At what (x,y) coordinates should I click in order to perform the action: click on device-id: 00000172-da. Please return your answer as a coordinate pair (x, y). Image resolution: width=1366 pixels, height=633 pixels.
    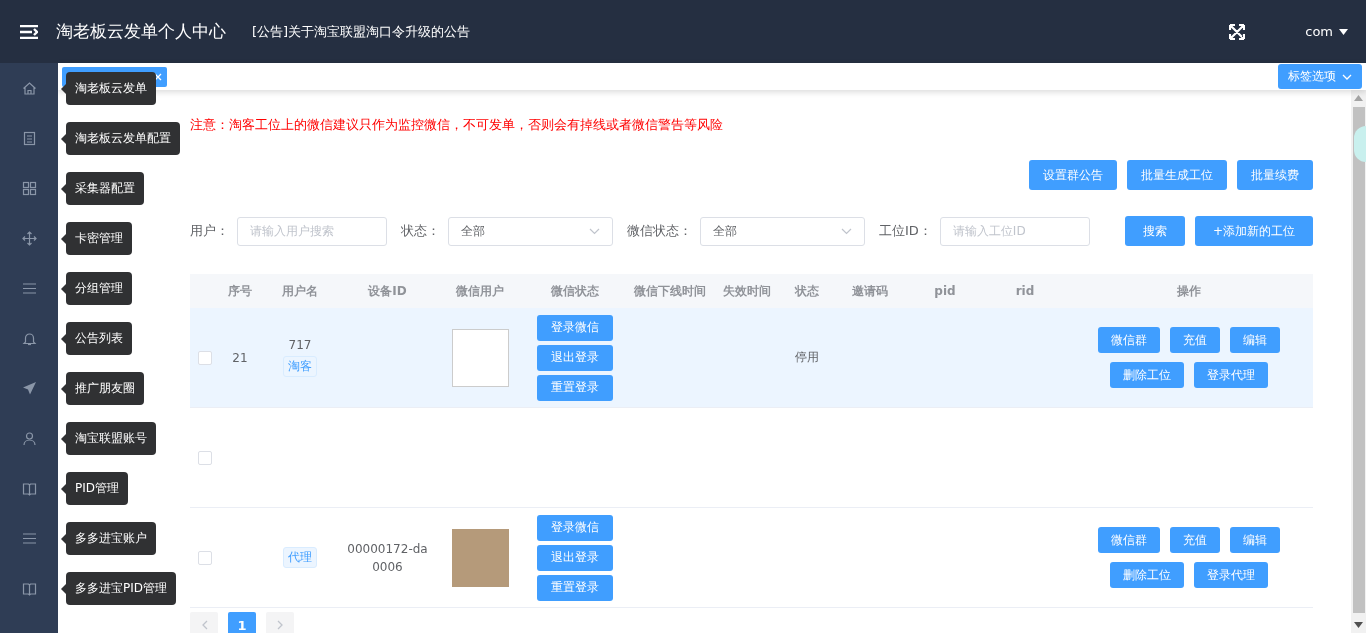
    Looking at the image, I should click on (387, 548).